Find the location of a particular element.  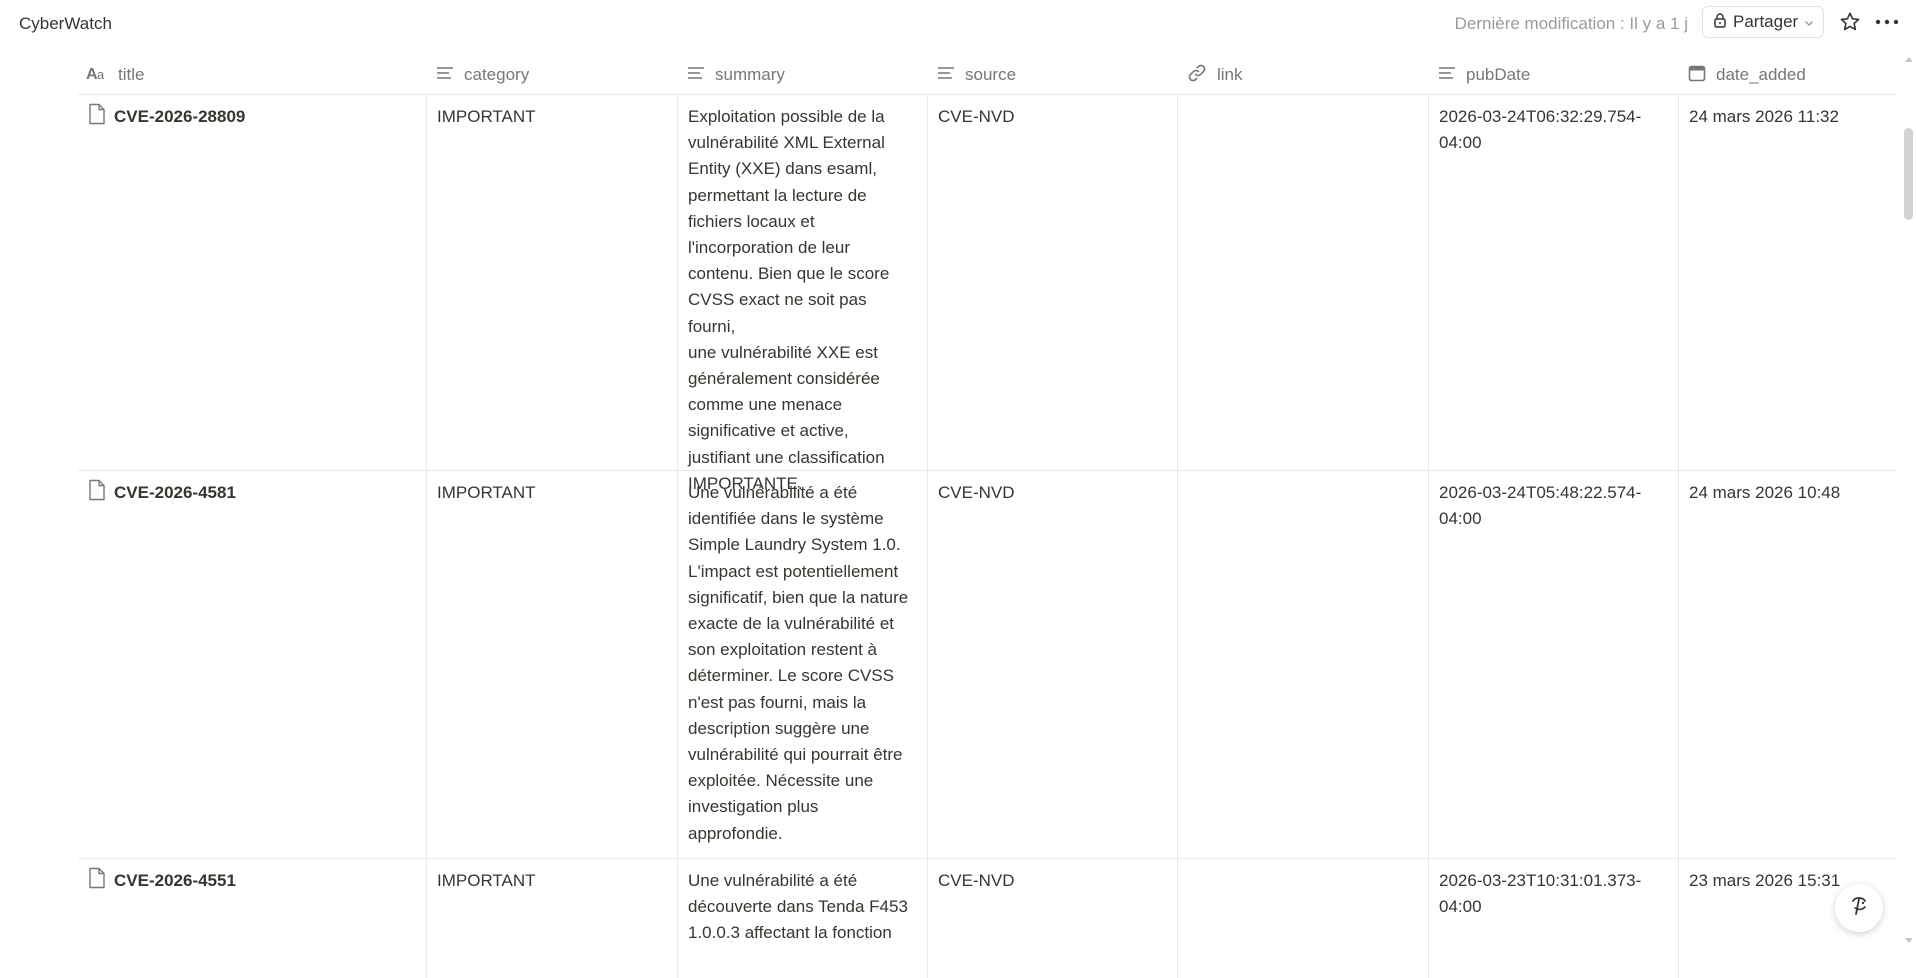

page-title: CyberWatch is located at coordinates (65, 24).